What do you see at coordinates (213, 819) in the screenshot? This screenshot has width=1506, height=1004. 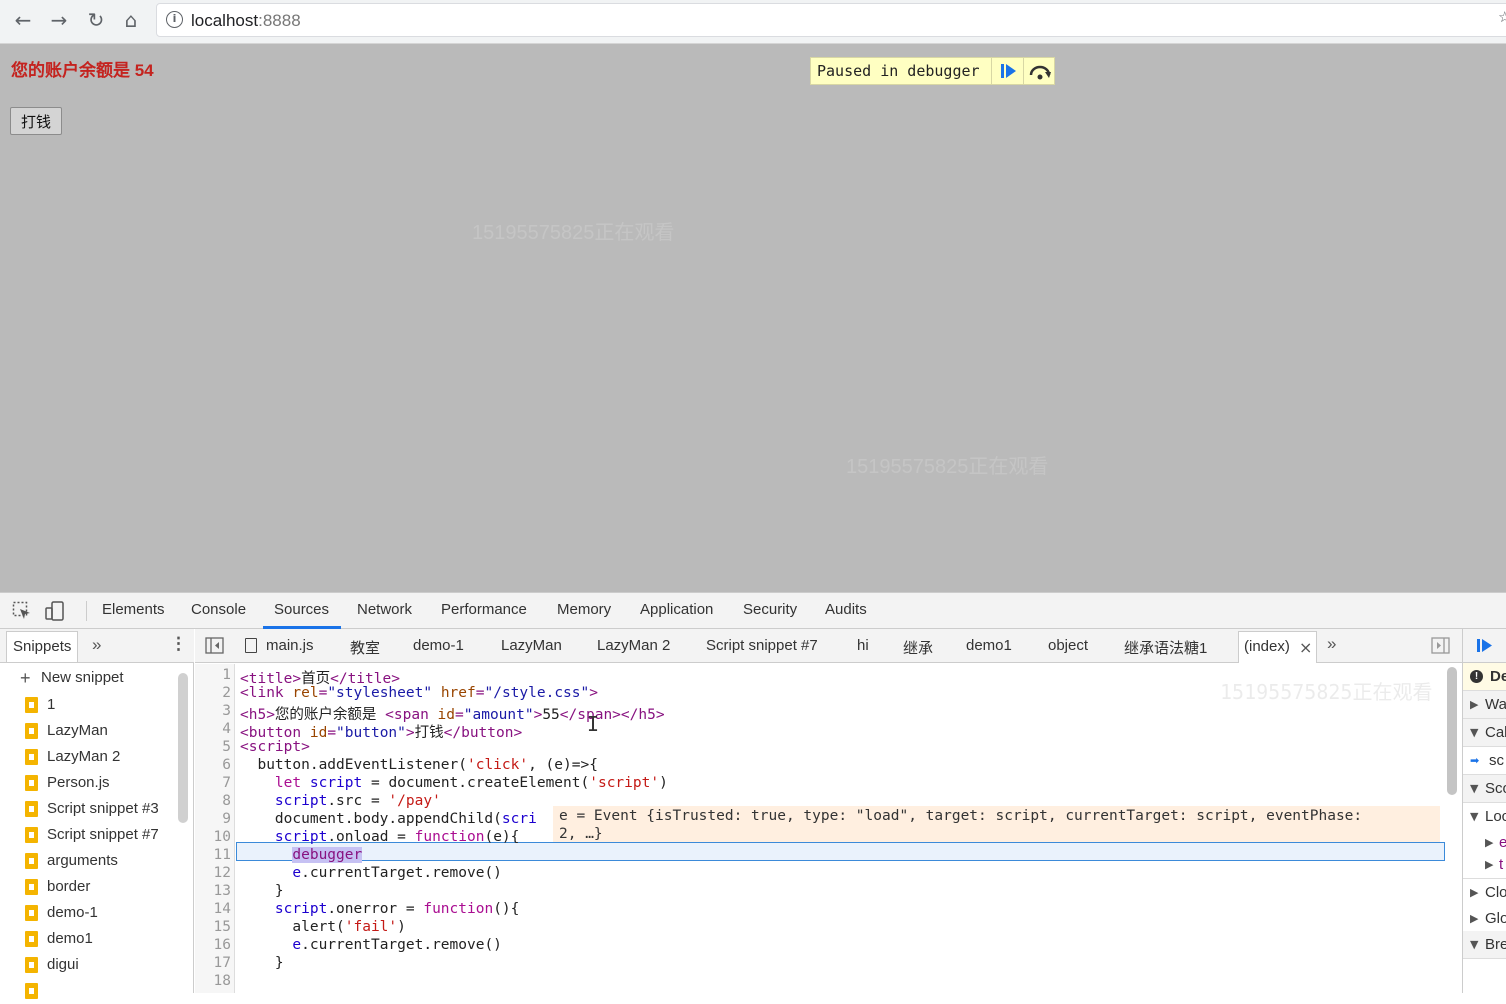 I see `line-number: 9` at bounding box center [213, 819].